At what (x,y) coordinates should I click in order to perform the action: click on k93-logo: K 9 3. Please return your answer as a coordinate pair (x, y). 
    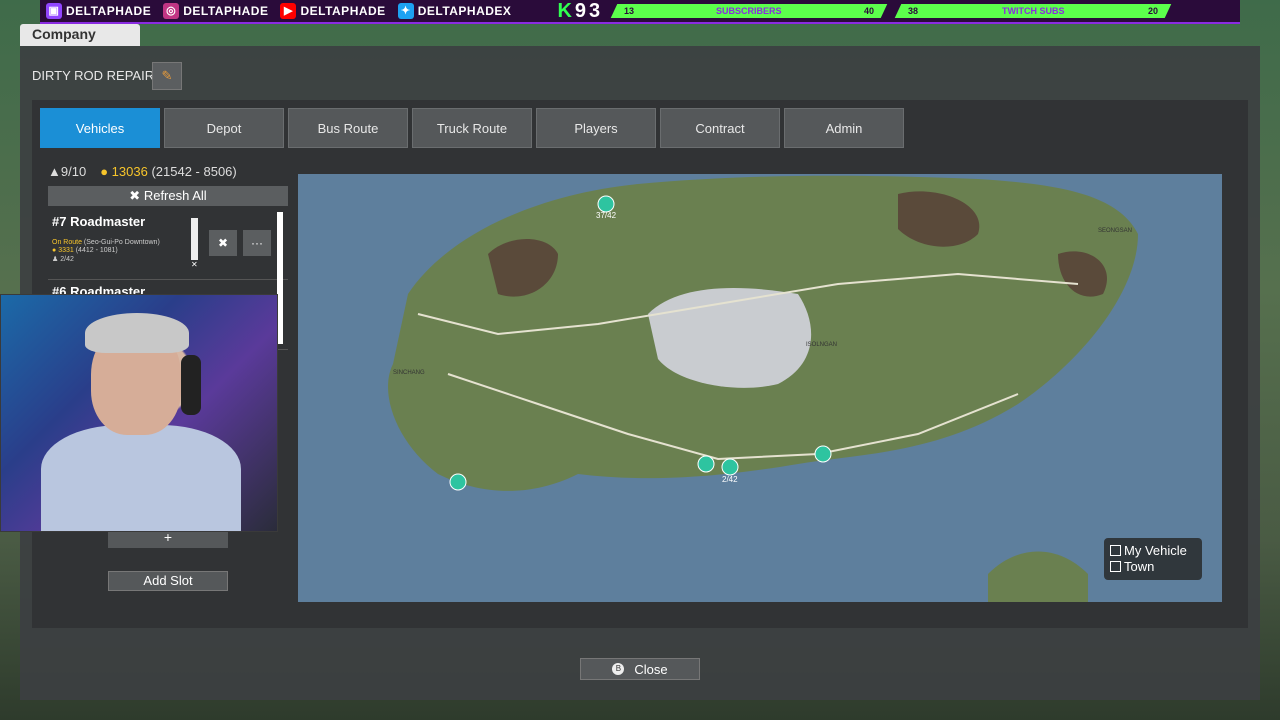
    Looking at the image, I should click on (579, 11).